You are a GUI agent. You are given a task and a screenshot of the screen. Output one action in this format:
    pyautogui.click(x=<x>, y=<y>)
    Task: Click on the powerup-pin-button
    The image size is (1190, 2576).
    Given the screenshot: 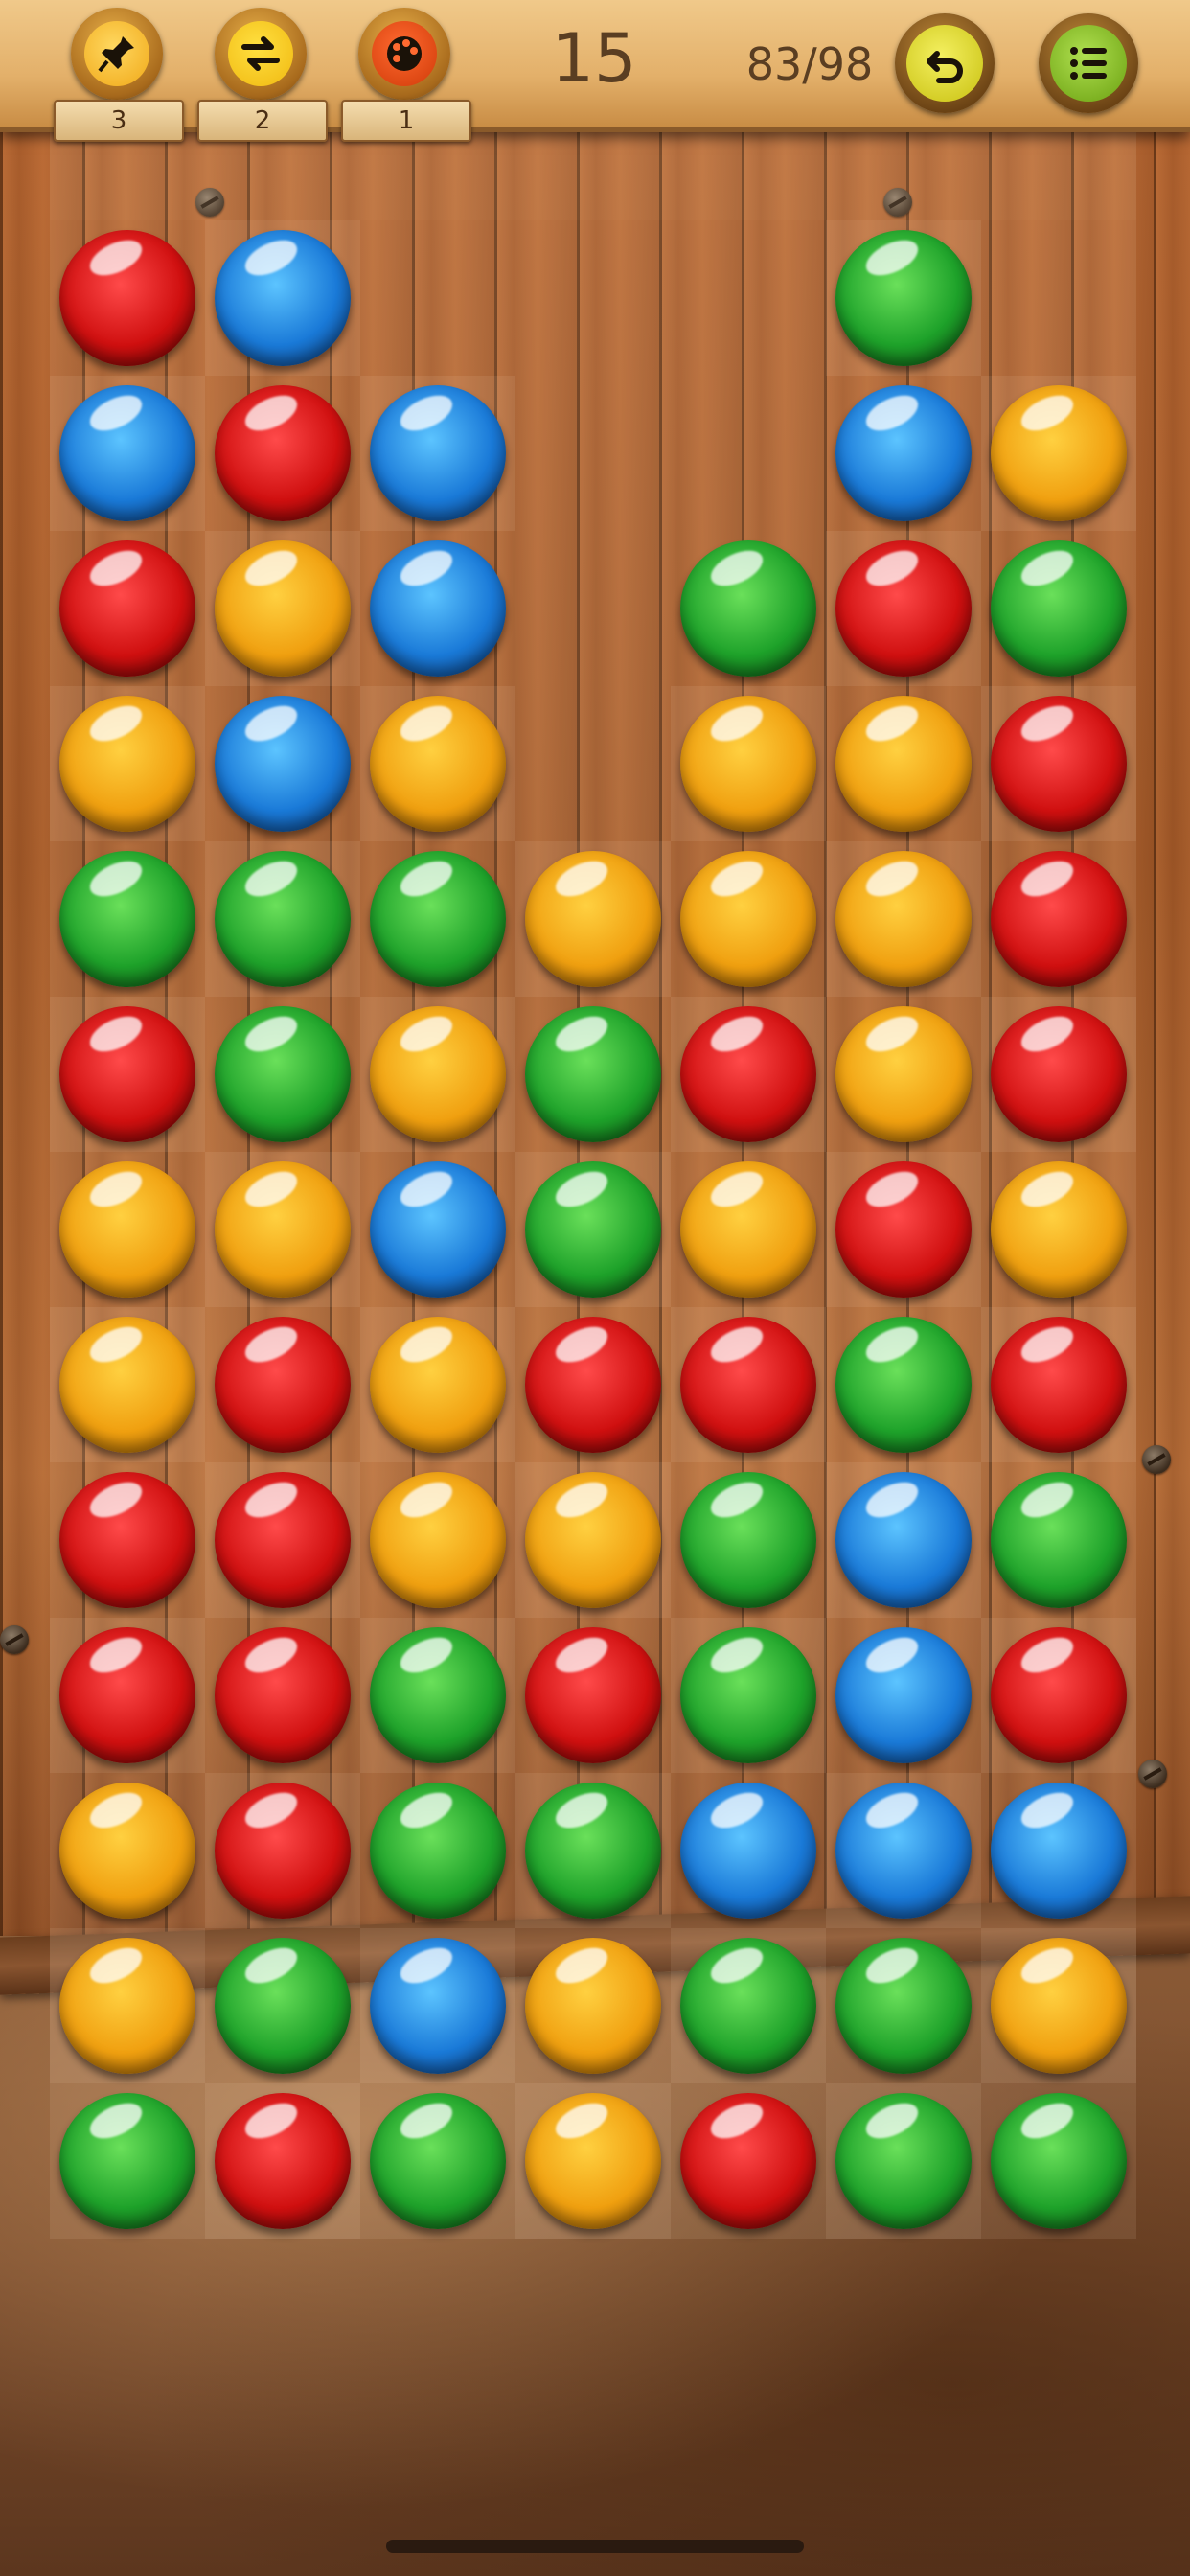 What is the action you would take?
    pyautogui.click(x=117, y=54)
    